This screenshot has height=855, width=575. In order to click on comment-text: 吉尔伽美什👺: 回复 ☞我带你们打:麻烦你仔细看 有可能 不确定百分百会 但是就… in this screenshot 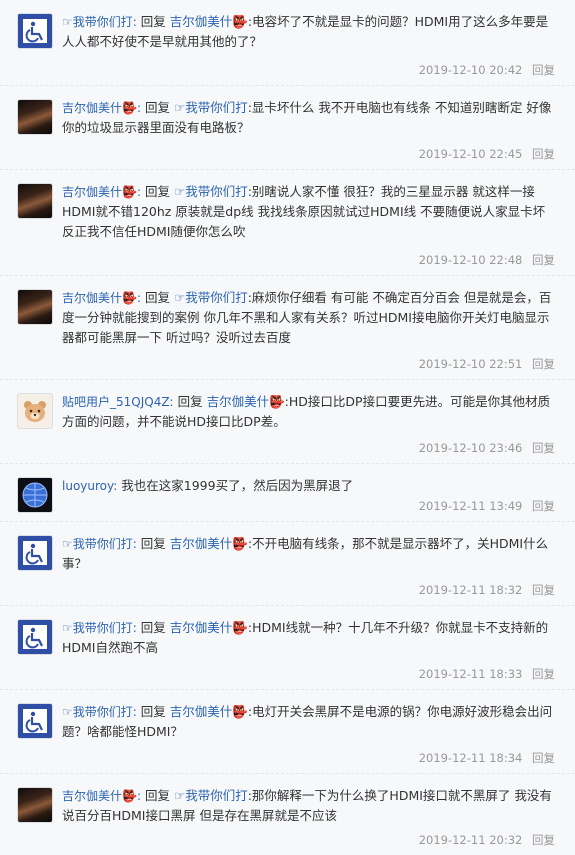, I will do `click(309, 318)`.